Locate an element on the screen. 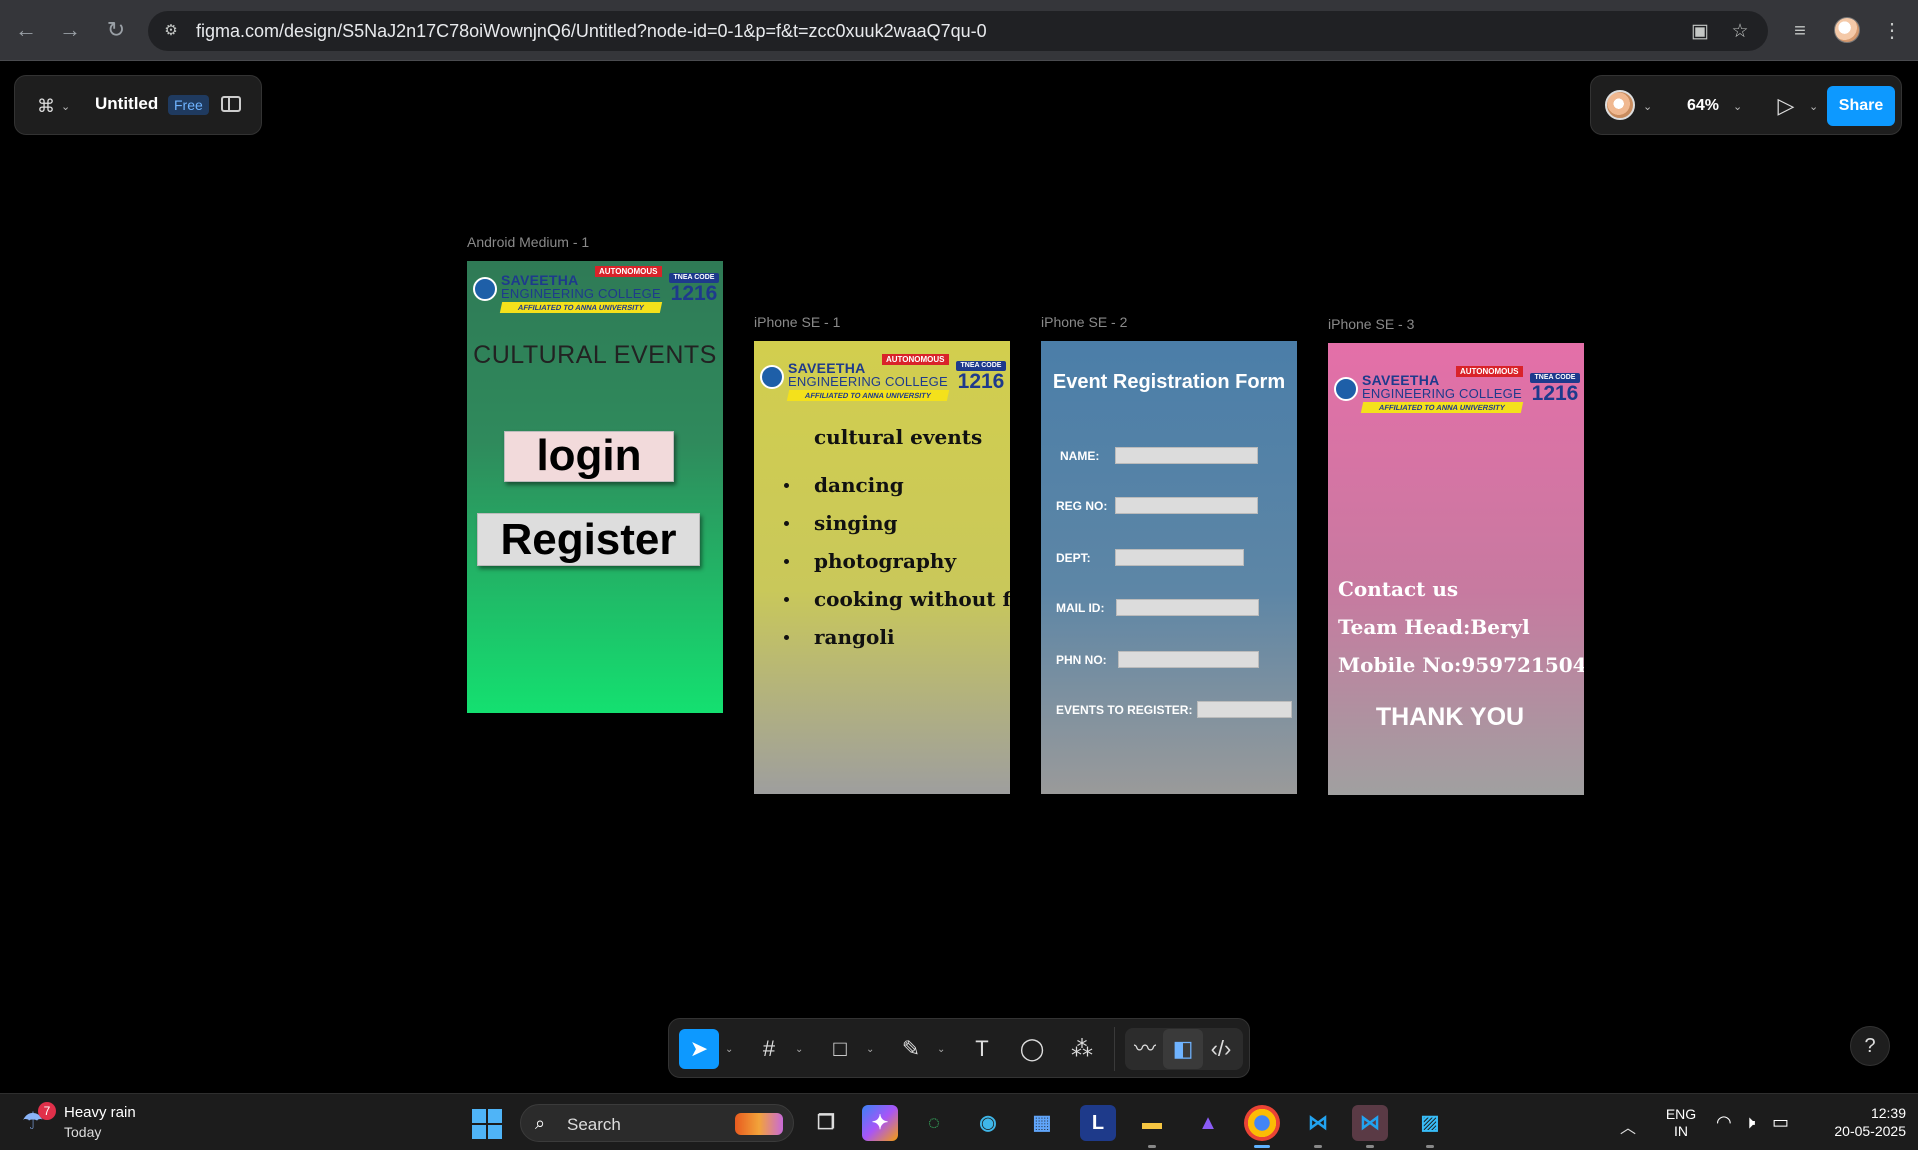 The width and height of the screenshot is (1918, 1150). lang-line2: IN is located at coordinates (1681, 1131).